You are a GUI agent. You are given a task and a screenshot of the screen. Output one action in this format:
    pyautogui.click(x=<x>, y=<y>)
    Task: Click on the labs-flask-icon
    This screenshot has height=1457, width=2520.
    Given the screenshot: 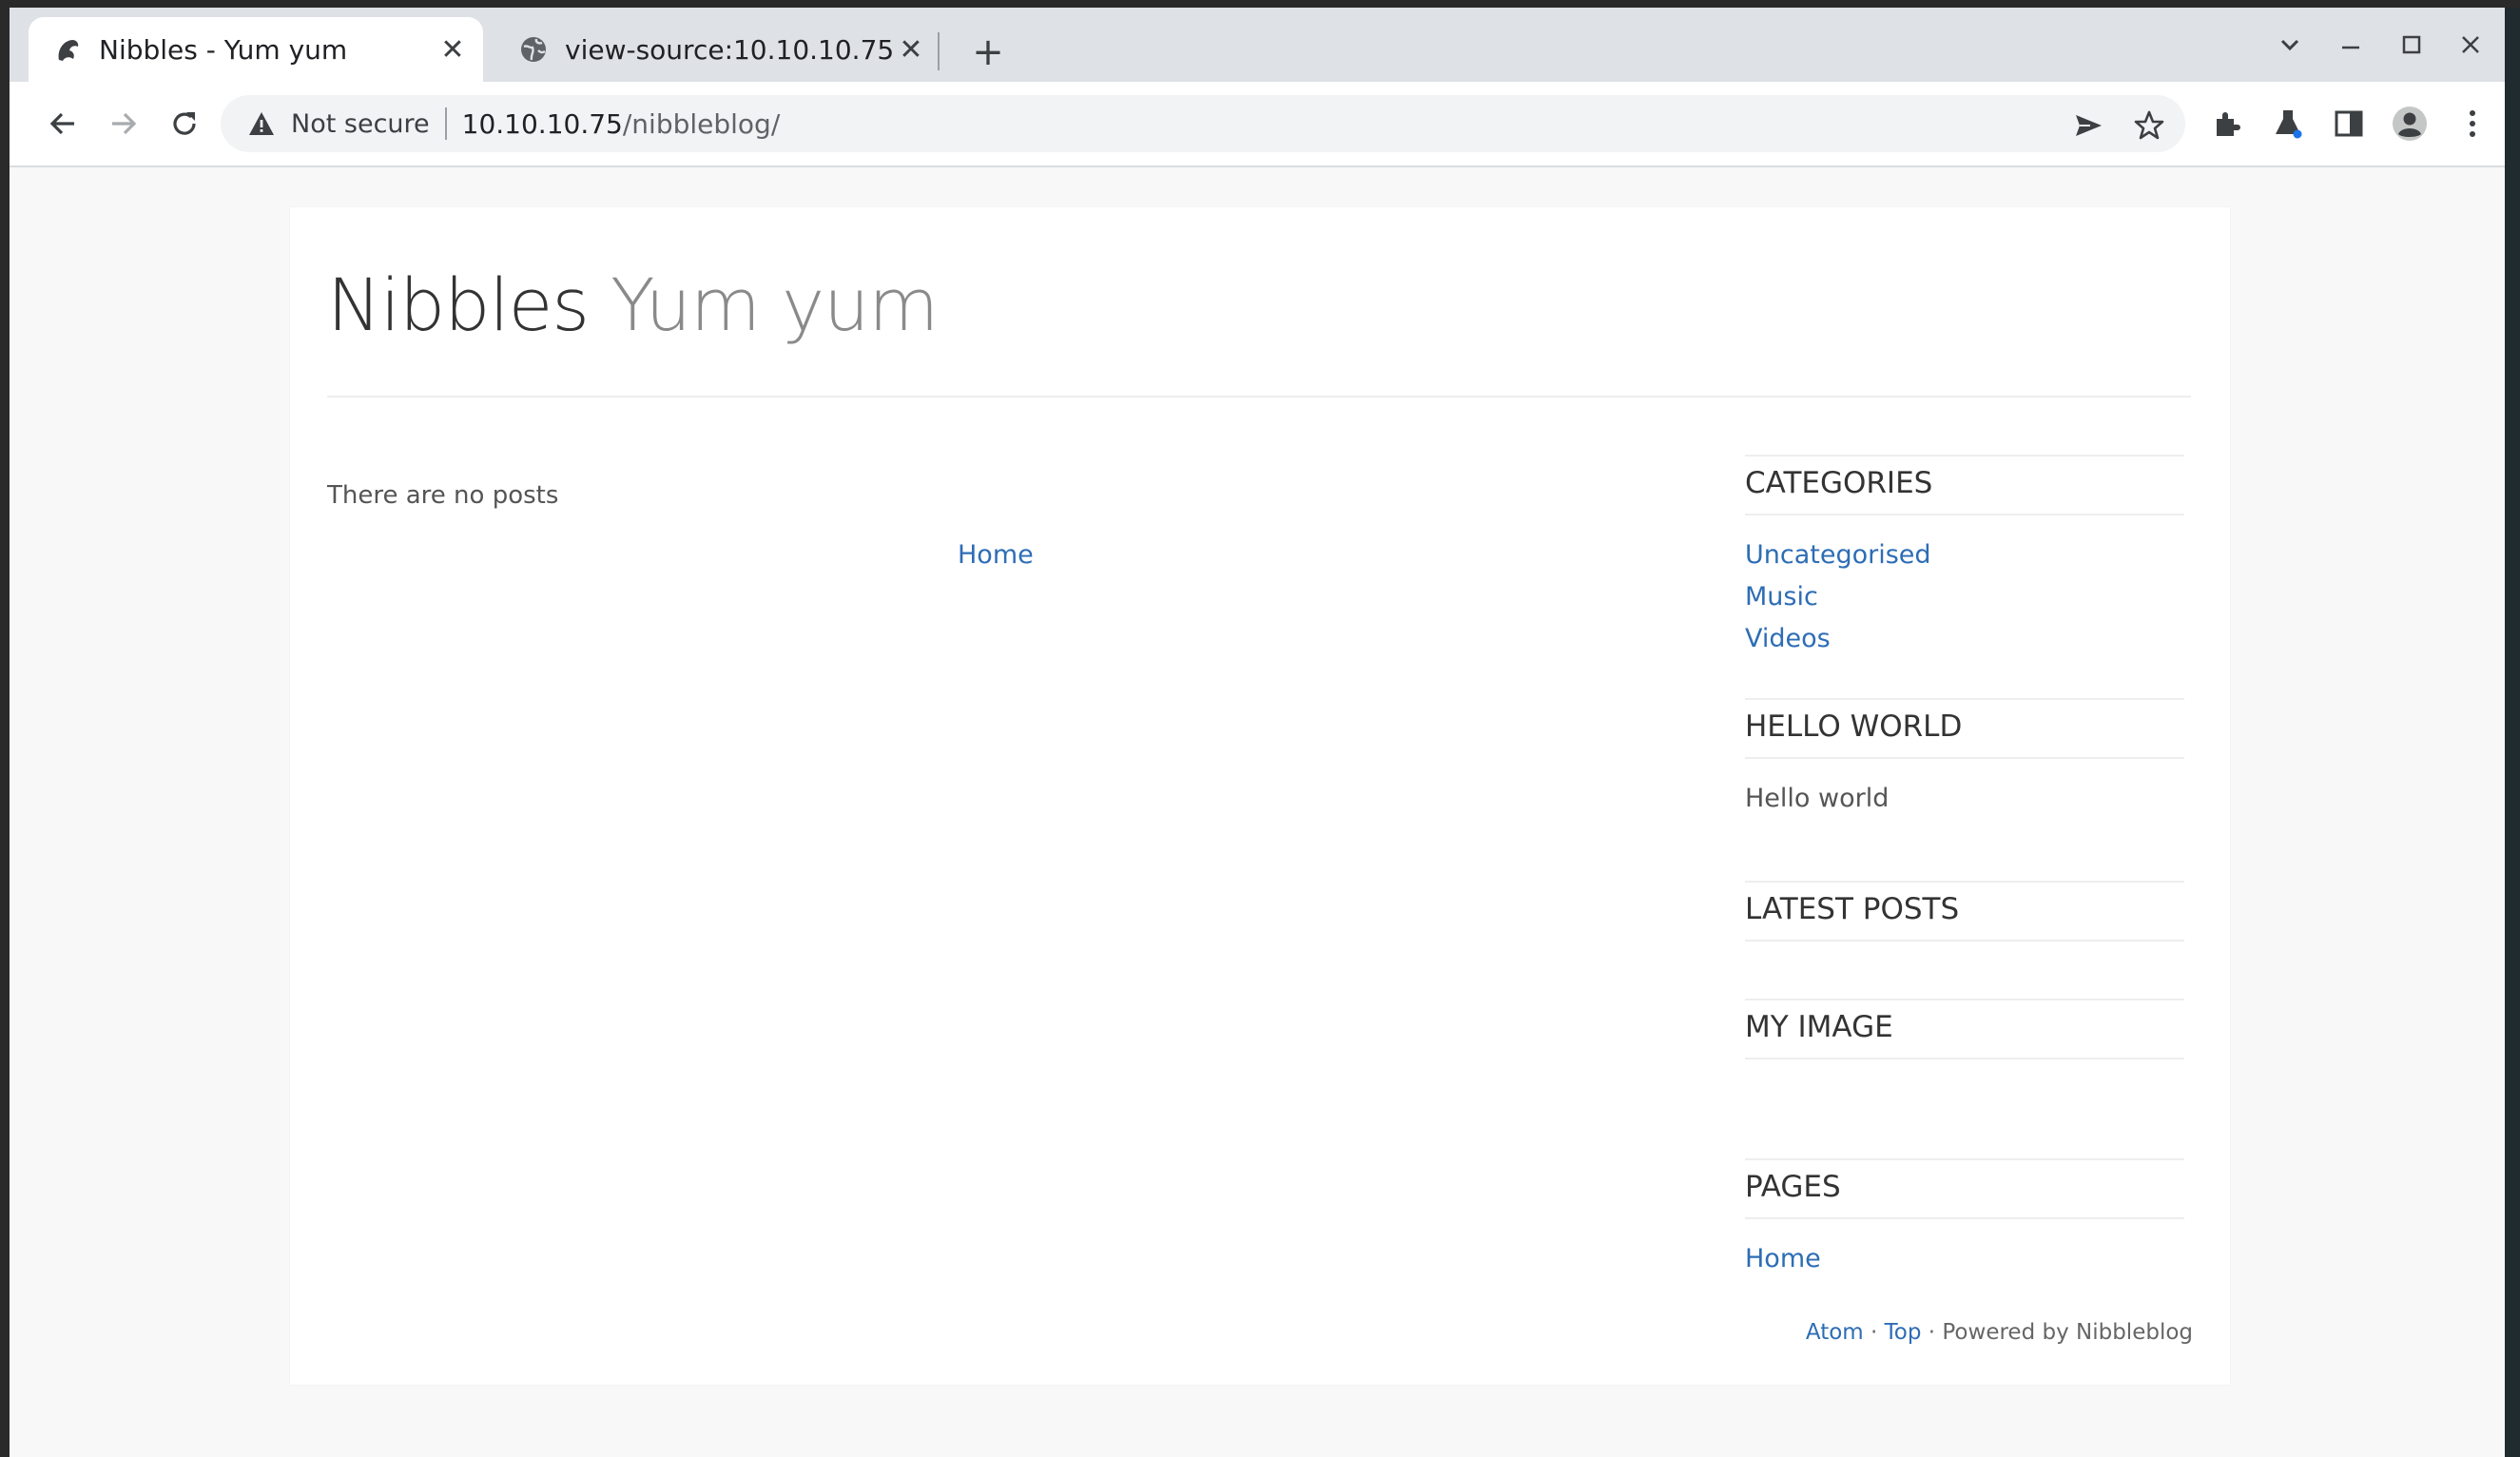 What is the action you would take?
    pyautogui.click(x=2288, y=124)
    